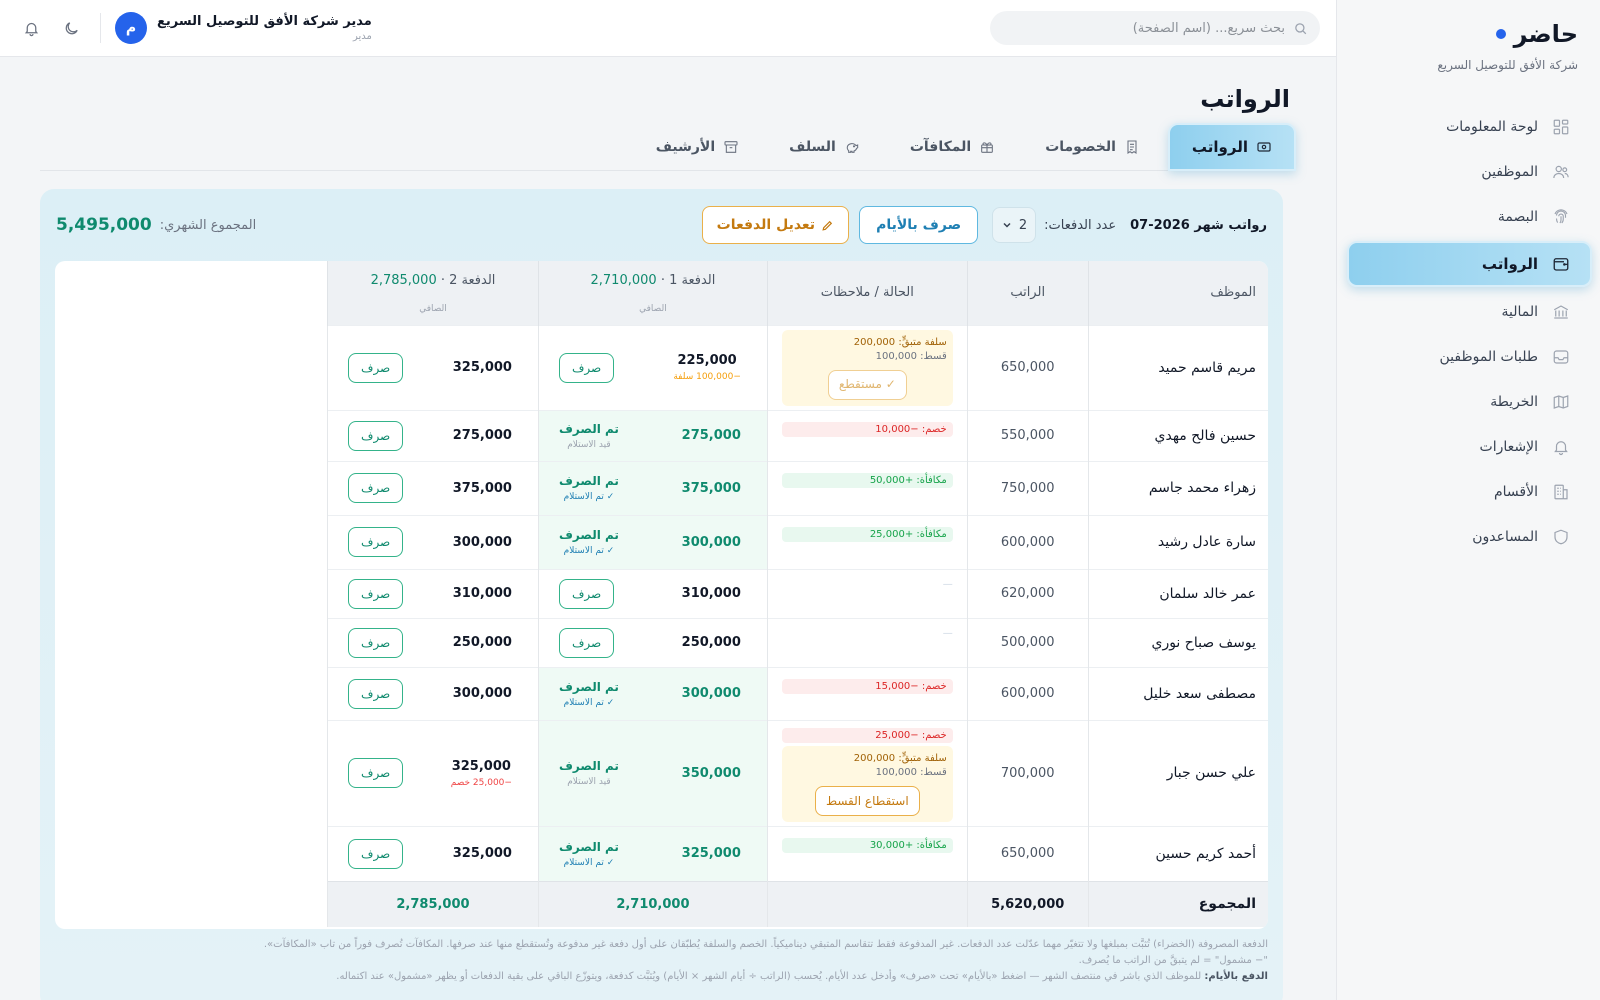  Describe the element at coordinates (1509, 264) in the screenshot. I see `sidebar-item-label: الرواتب` at that location.